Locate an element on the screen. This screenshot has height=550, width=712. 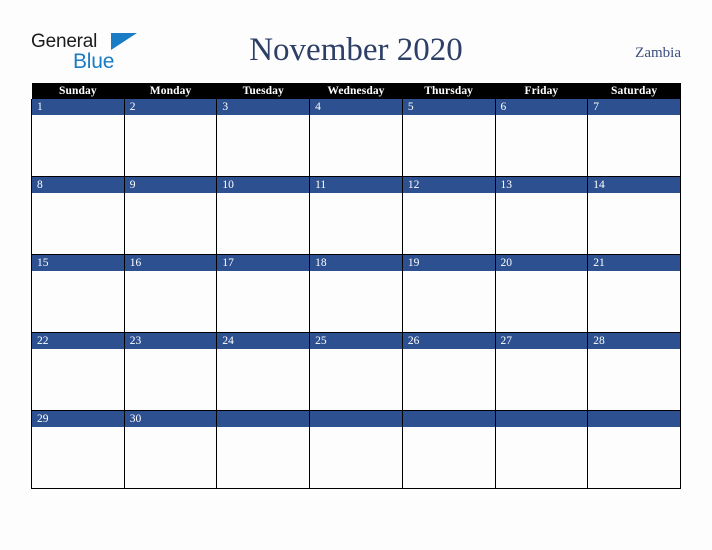
calendar-day-cell: 20 is located at coordinates (541, 293).